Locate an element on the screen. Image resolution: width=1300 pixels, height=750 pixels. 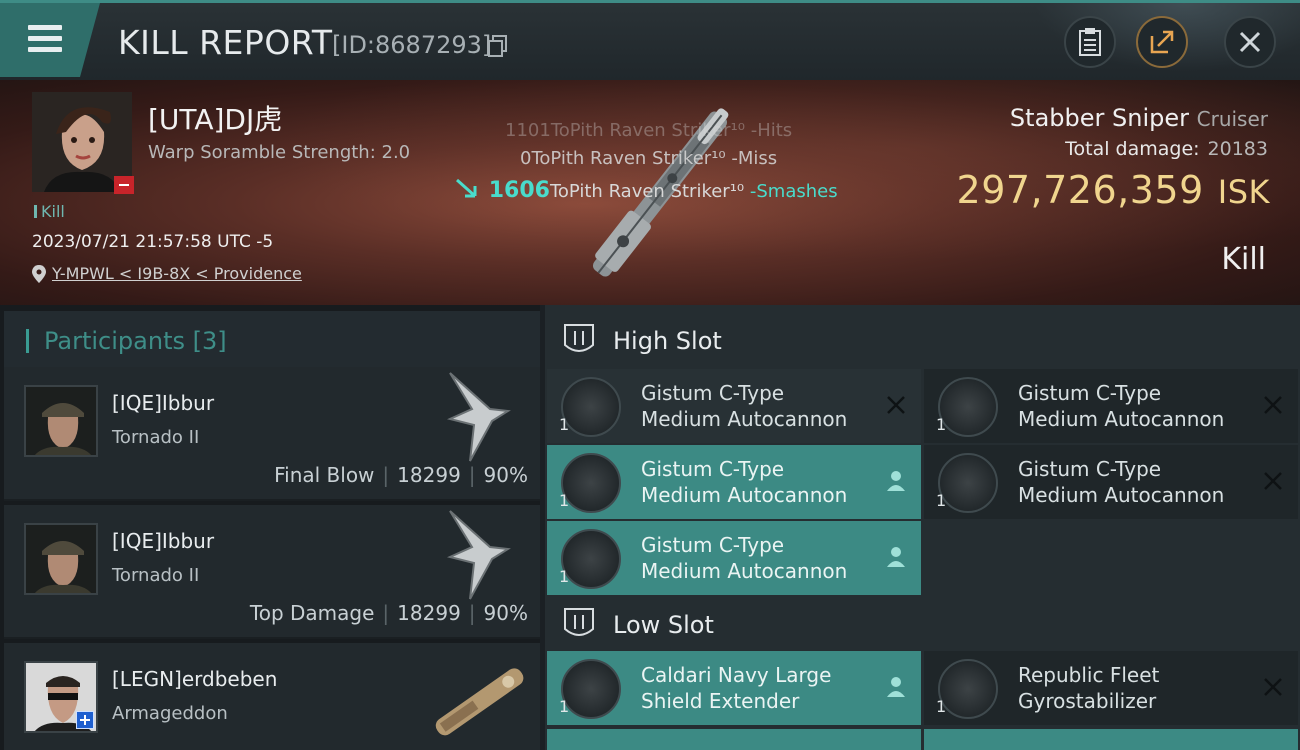
close-button is located at coordinates (1250, 42).